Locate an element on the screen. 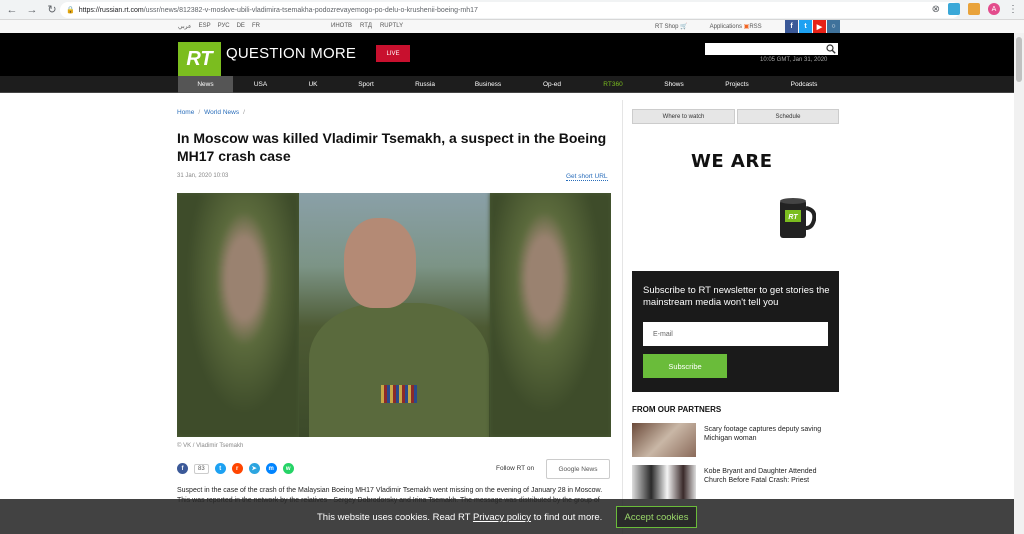  svg-text: RT is located at coordinates (793, 217).